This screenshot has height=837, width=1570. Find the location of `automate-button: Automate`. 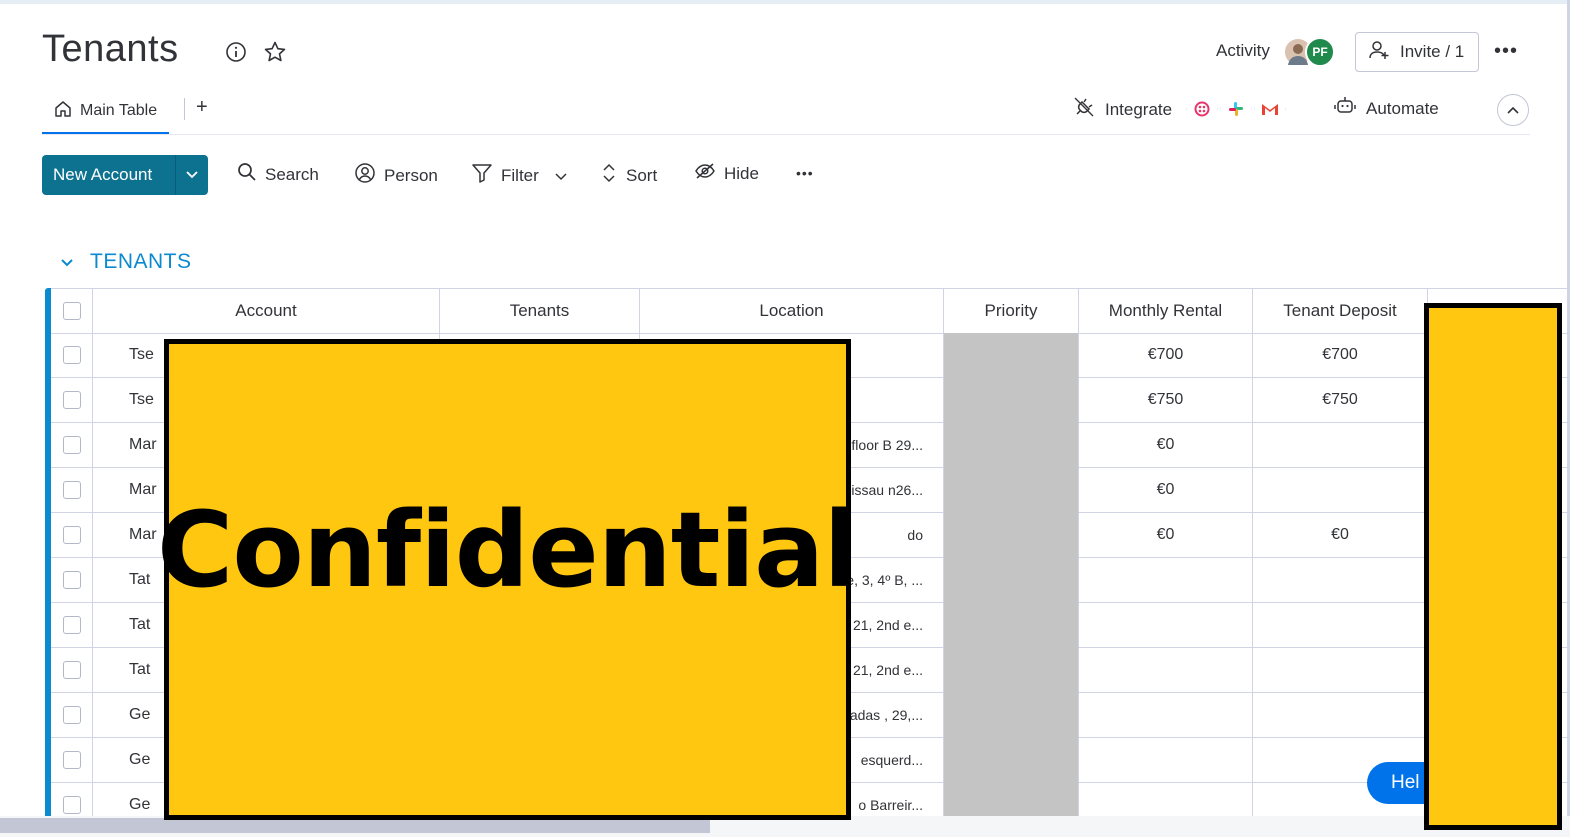

automate-button: Automate is located at coordinates (1386, 108).